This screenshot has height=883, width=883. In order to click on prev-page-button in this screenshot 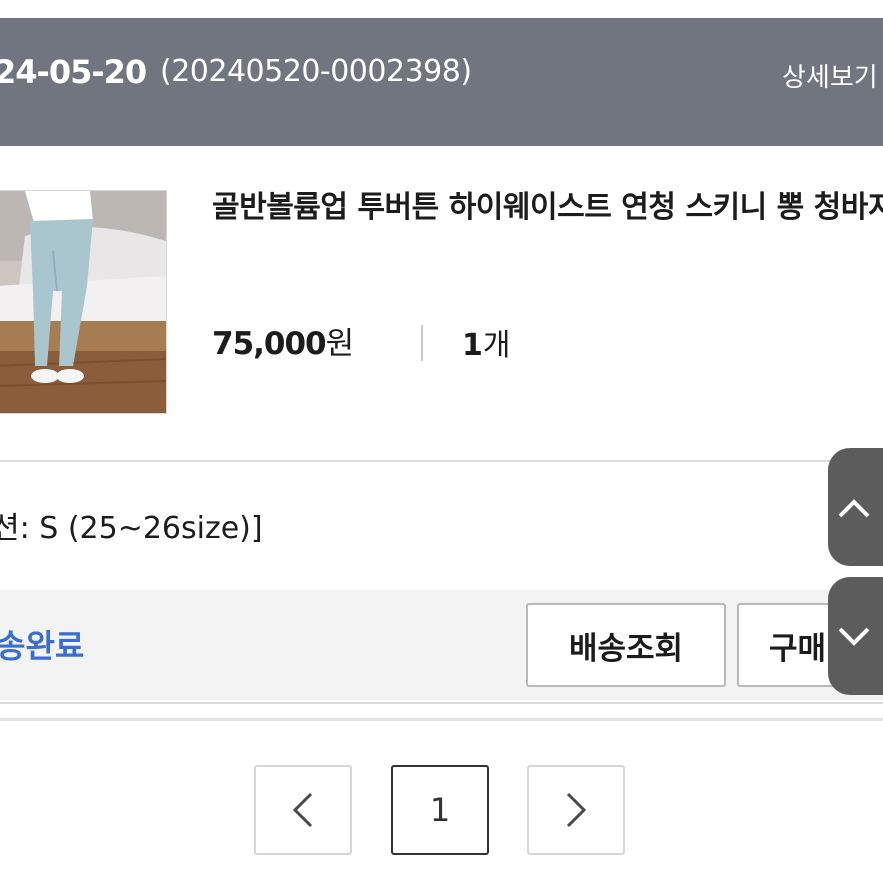, I will do `click(303, 810)`.